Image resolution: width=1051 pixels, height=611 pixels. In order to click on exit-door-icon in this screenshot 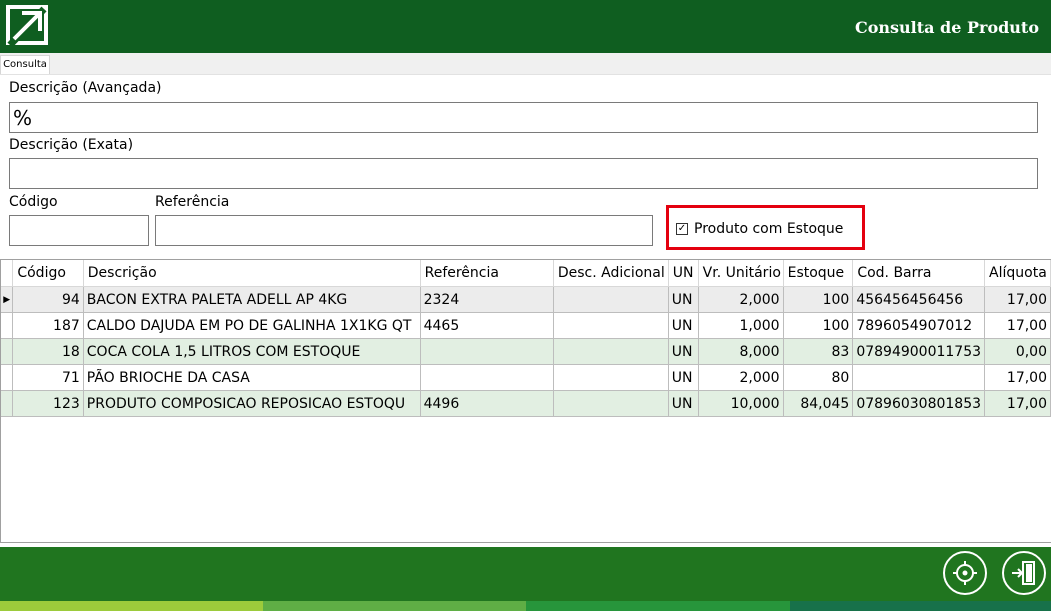, I will do `click(1023, 573)`.